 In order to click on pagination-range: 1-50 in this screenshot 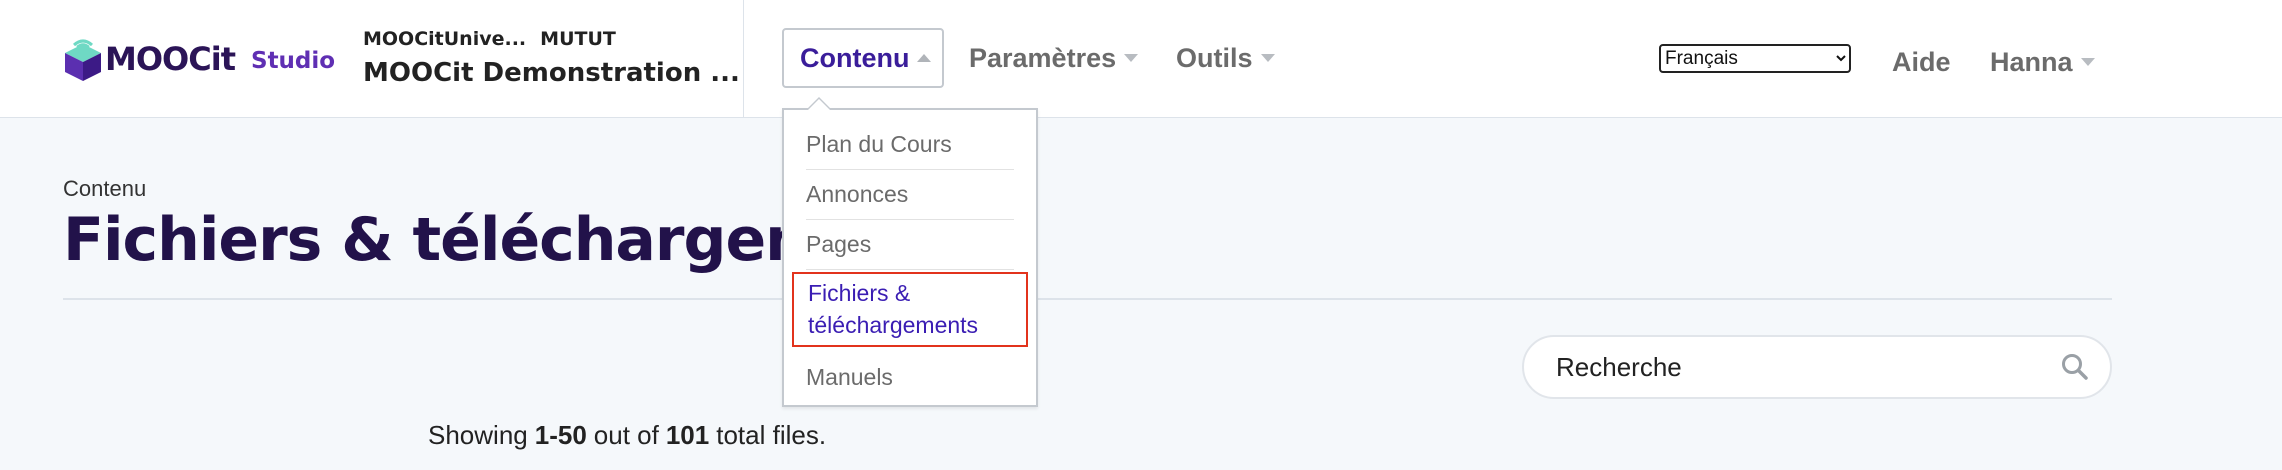, I will do `click(560, 435)`.